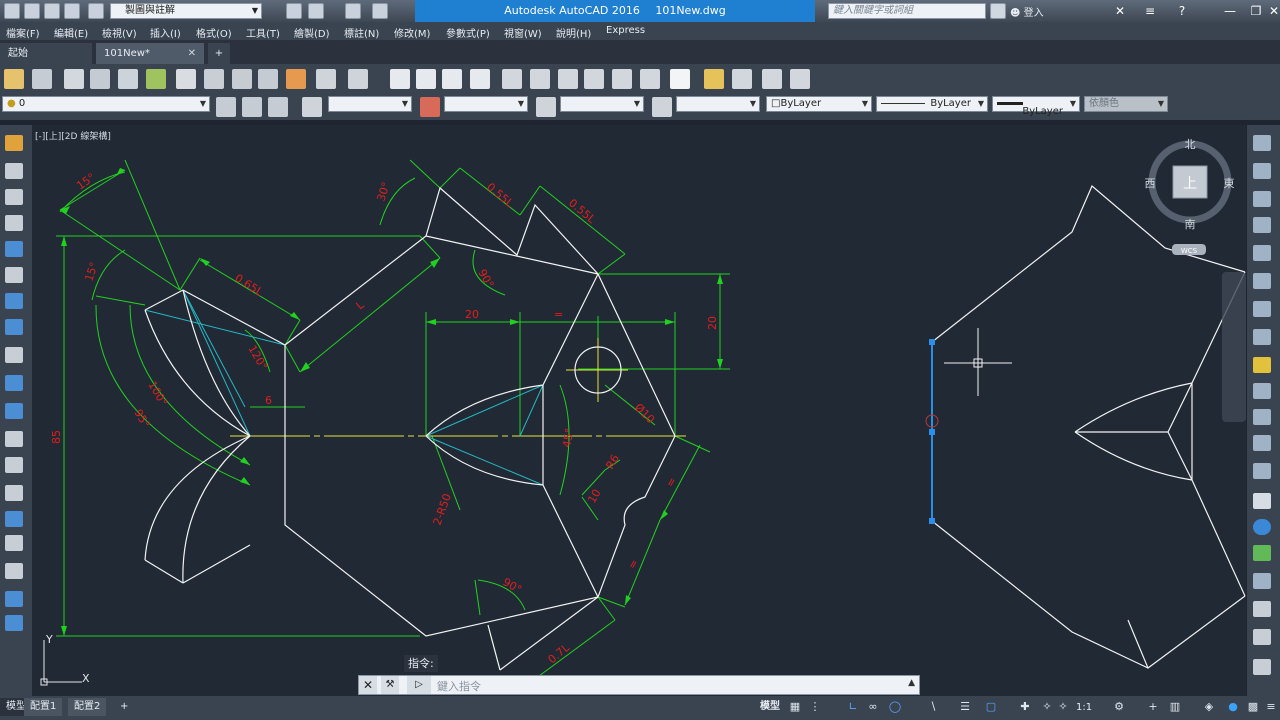 Image resolution: width=1280 pixels, height=720 pixels. I want to click on dim-dia10: Ø10, so click(644, 413).